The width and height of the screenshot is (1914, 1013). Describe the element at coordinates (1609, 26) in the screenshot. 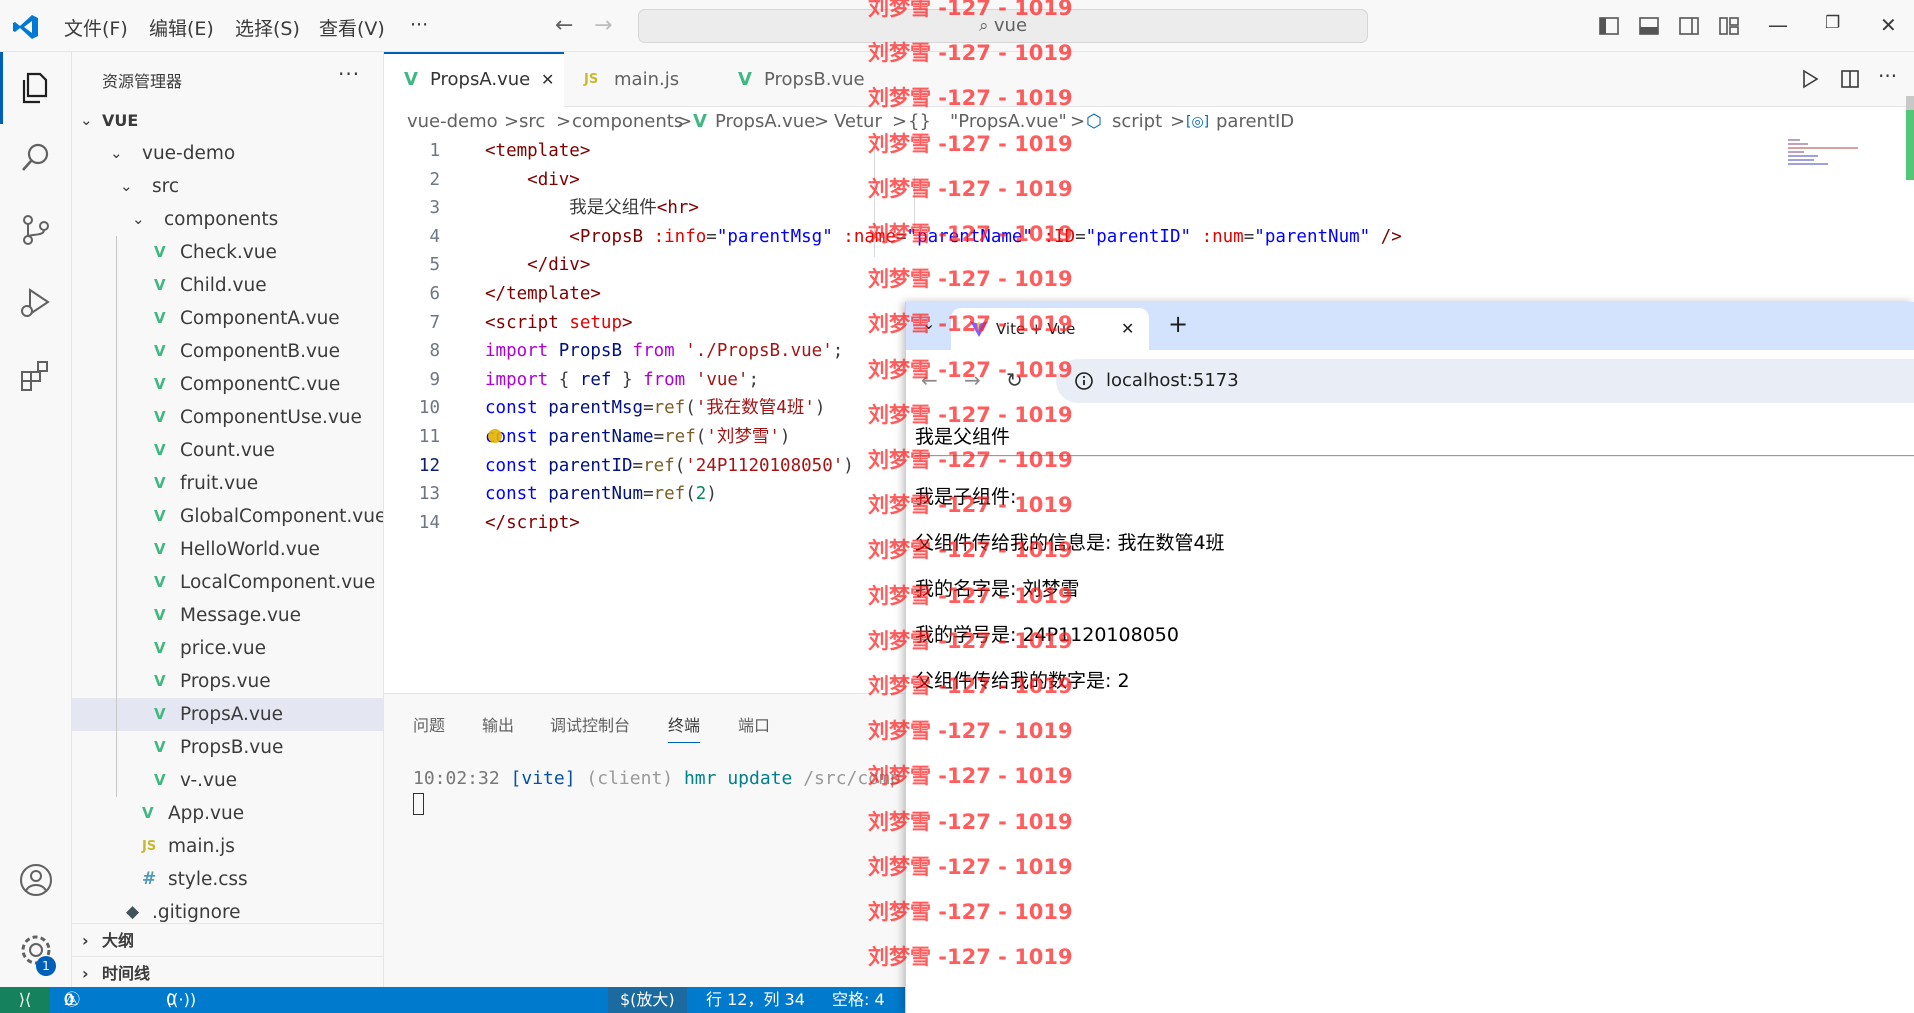

I see `toggle-sidebar-icon` at that location.